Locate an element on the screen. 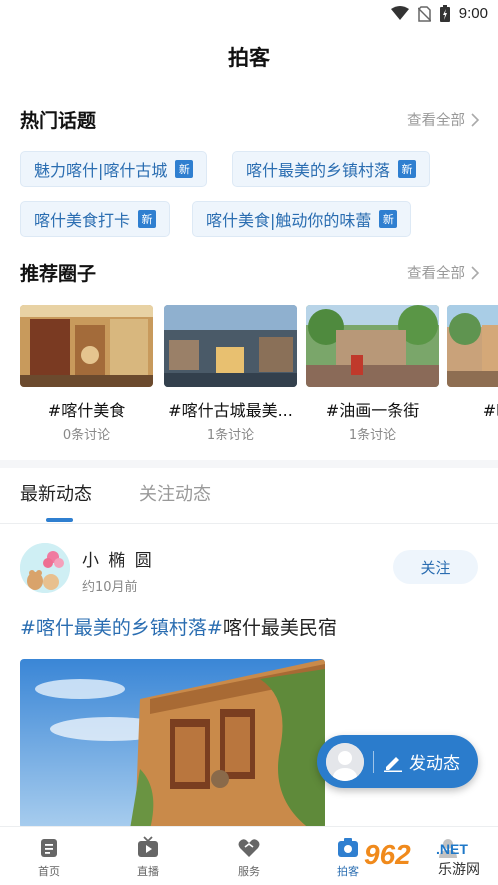 The width and height of the screenshot is (498, 885). circle-image-old-town is located at coordinates (472, 346).